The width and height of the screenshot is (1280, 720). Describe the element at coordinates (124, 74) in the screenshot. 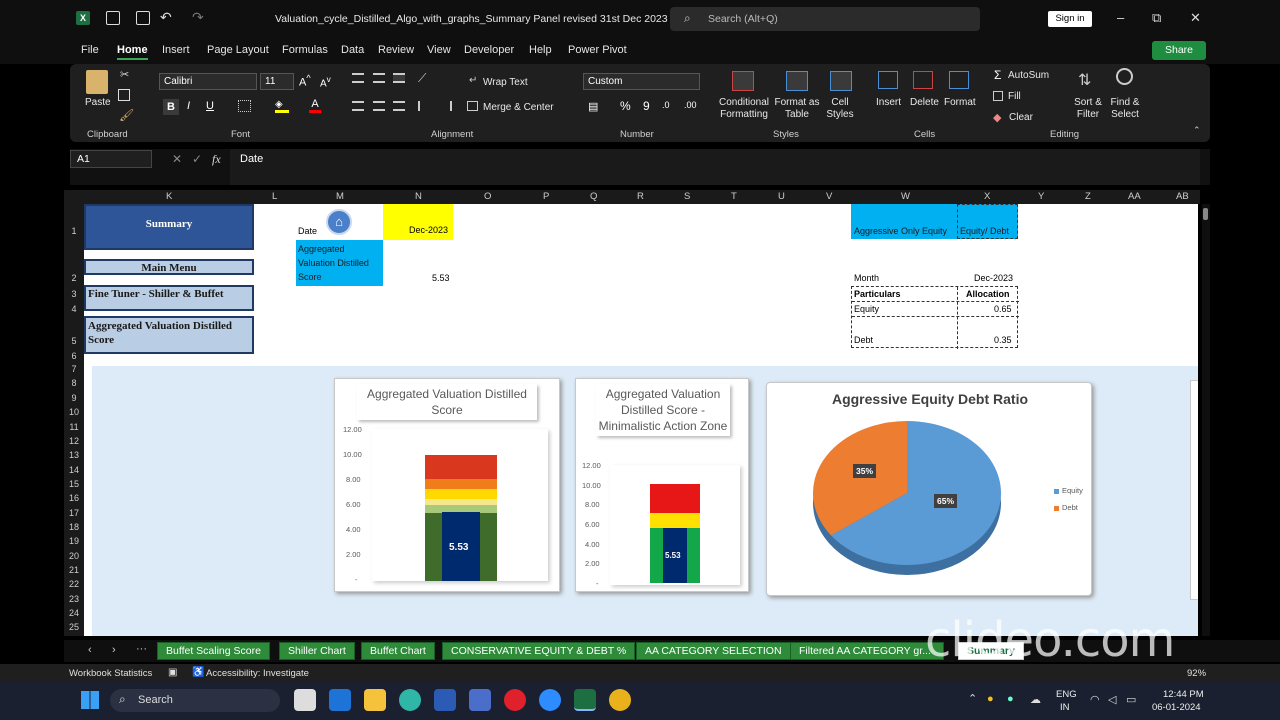

I see `cut-icon: ✂` at that location.